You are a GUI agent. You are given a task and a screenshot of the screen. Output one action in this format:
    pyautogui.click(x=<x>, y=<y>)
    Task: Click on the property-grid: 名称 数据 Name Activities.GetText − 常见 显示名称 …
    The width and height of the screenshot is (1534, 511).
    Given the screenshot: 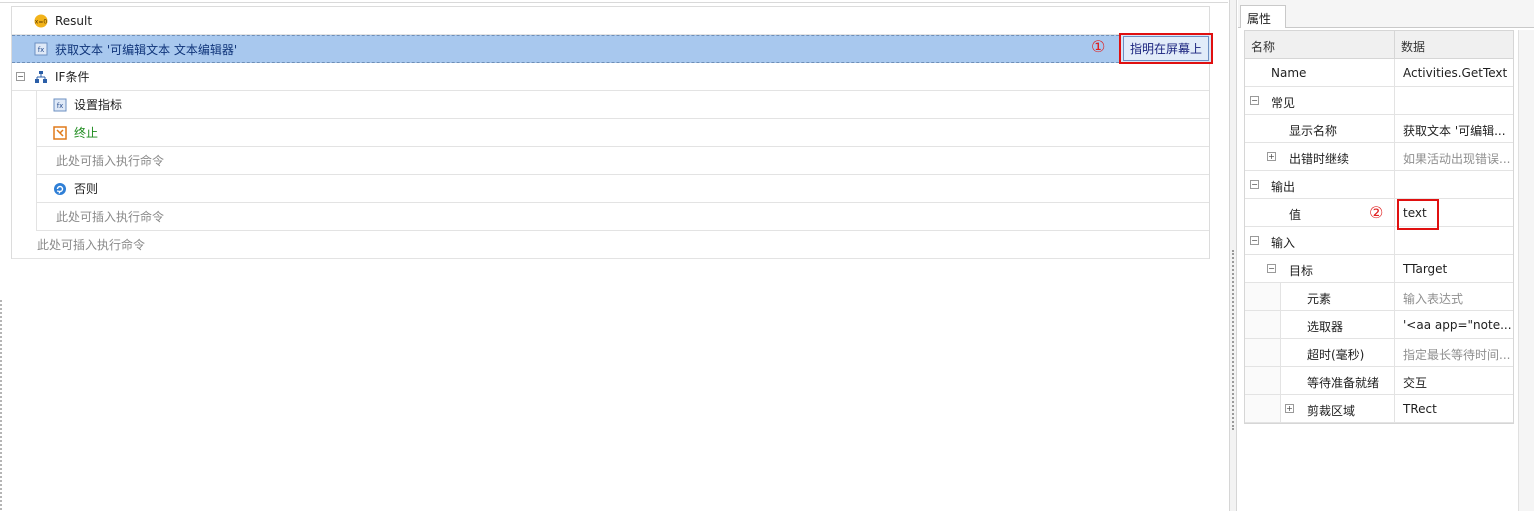 What is the action you would take?
    pyautogui.click(x=1379, y=227)
    